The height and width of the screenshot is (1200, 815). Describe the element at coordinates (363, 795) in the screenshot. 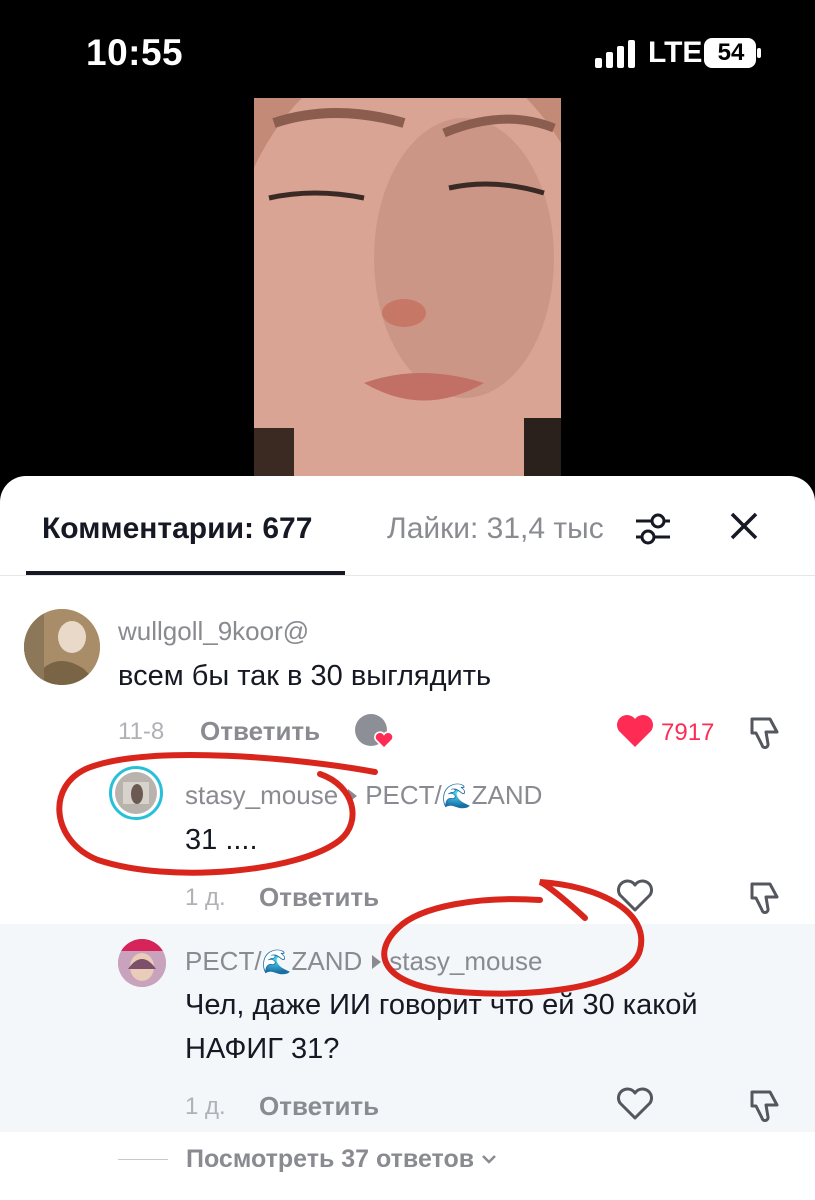

I see `reply-username-line: stasy_mouse PECT/🌊ZAND` at that location.